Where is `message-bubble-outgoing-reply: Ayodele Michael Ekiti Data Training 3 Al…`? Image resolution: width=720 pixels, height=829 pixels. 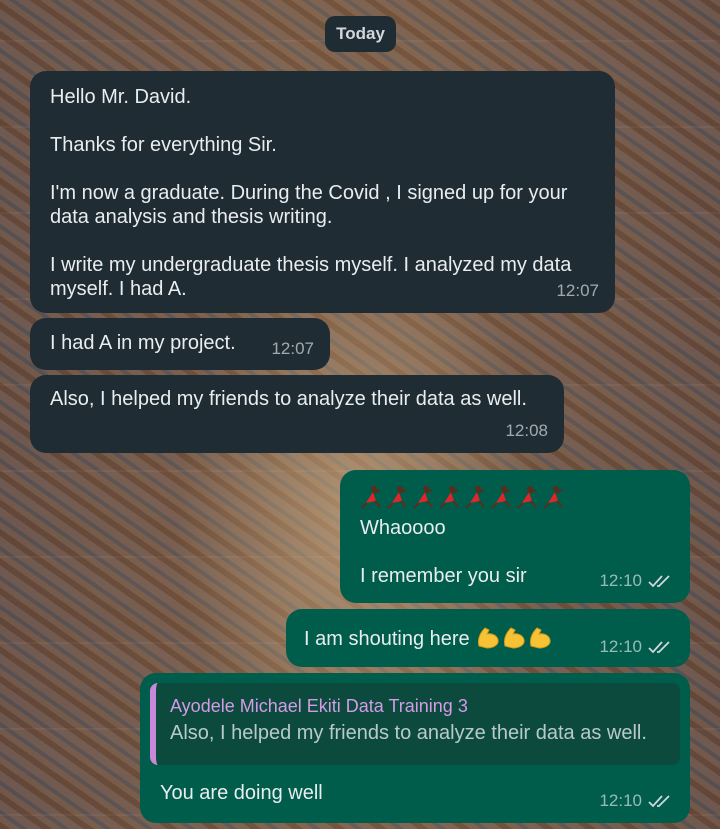 message-bubble-outgoing-reply: Ayodele Michael Ekiti Data Training 3 Al… is located at coordinates (415, 748).